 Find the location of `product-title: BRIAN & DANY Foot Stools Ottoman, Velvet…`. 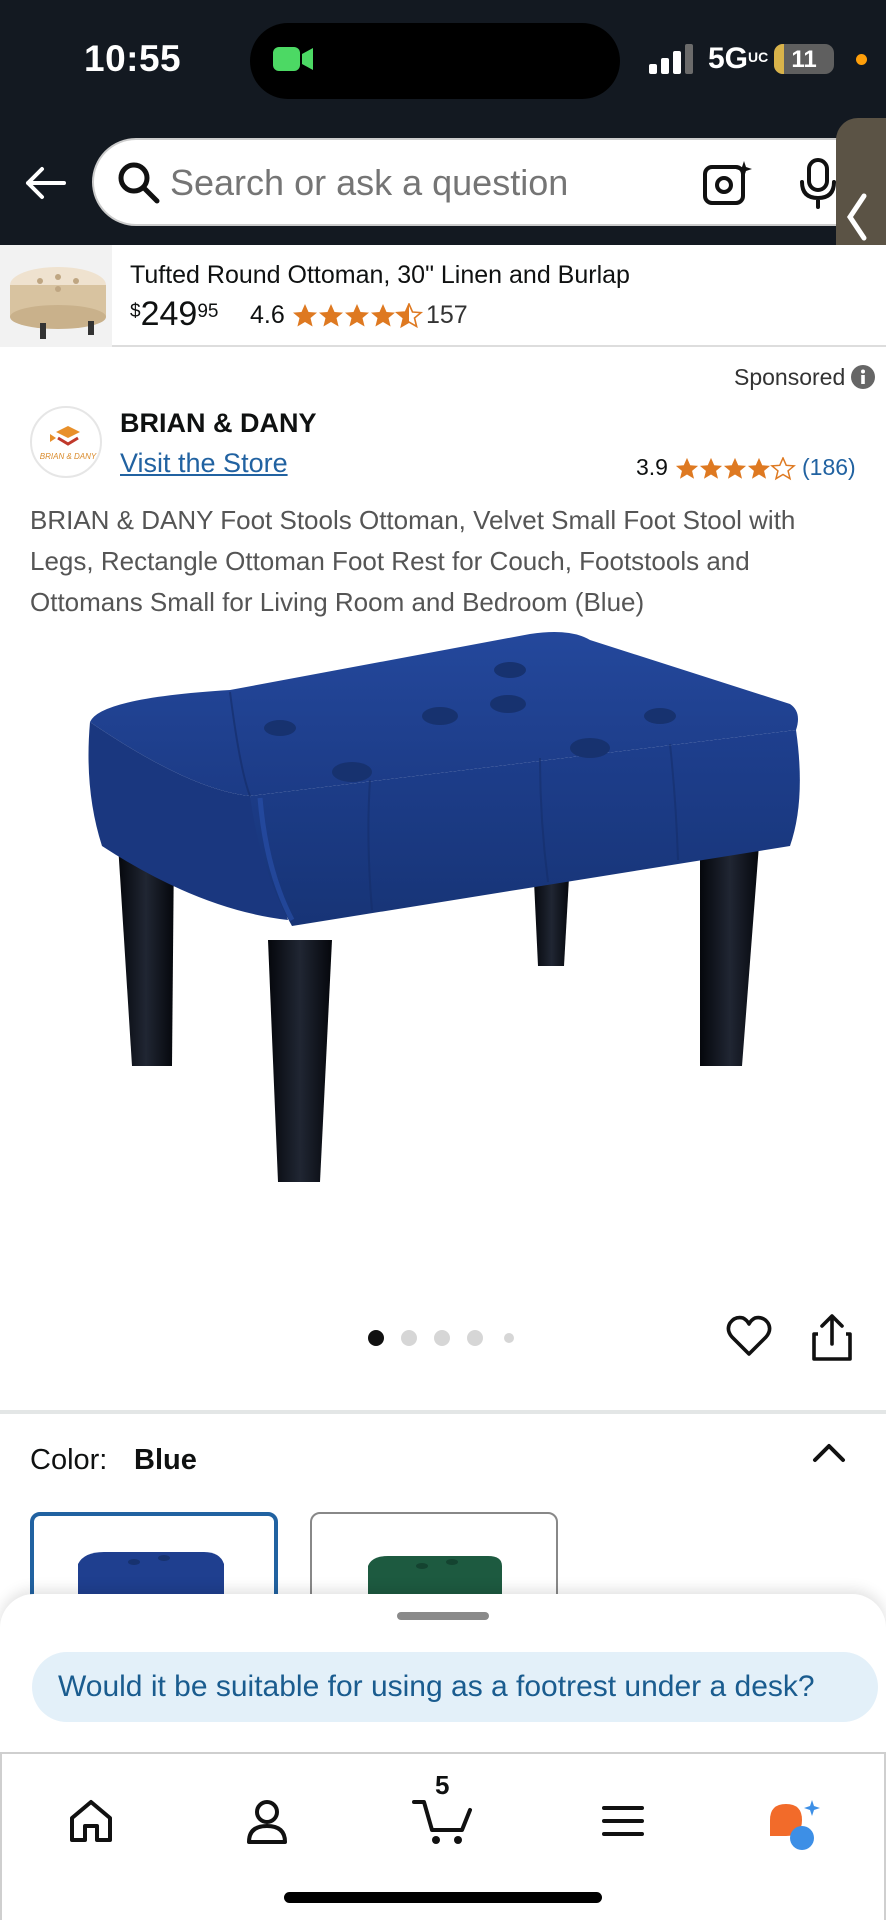

product-title: BRIAN & DANY Foot Stools Ottoman, Velvet… is located at coordinates (413, 561).